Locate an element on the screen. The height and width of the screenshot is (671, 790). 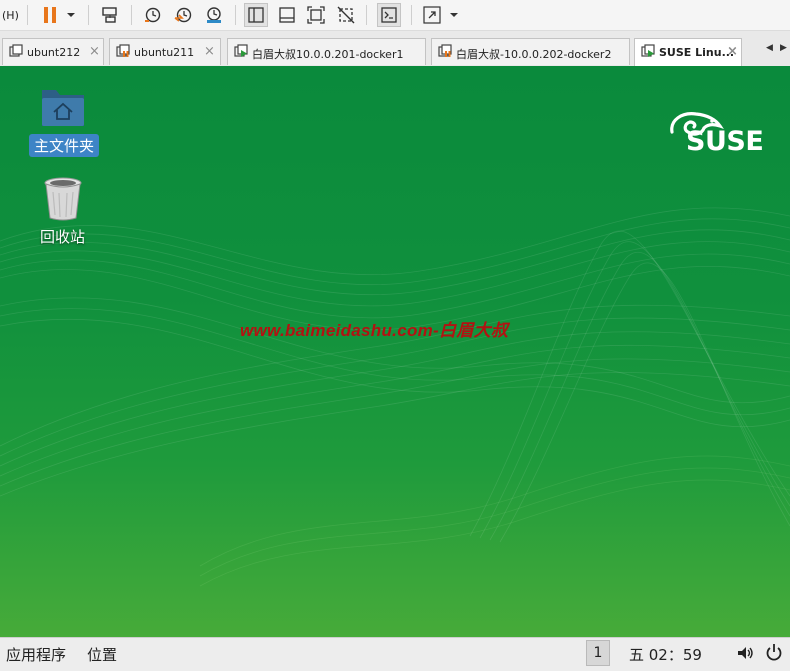
take-snapshot-button is located at coordinates (153, 15).